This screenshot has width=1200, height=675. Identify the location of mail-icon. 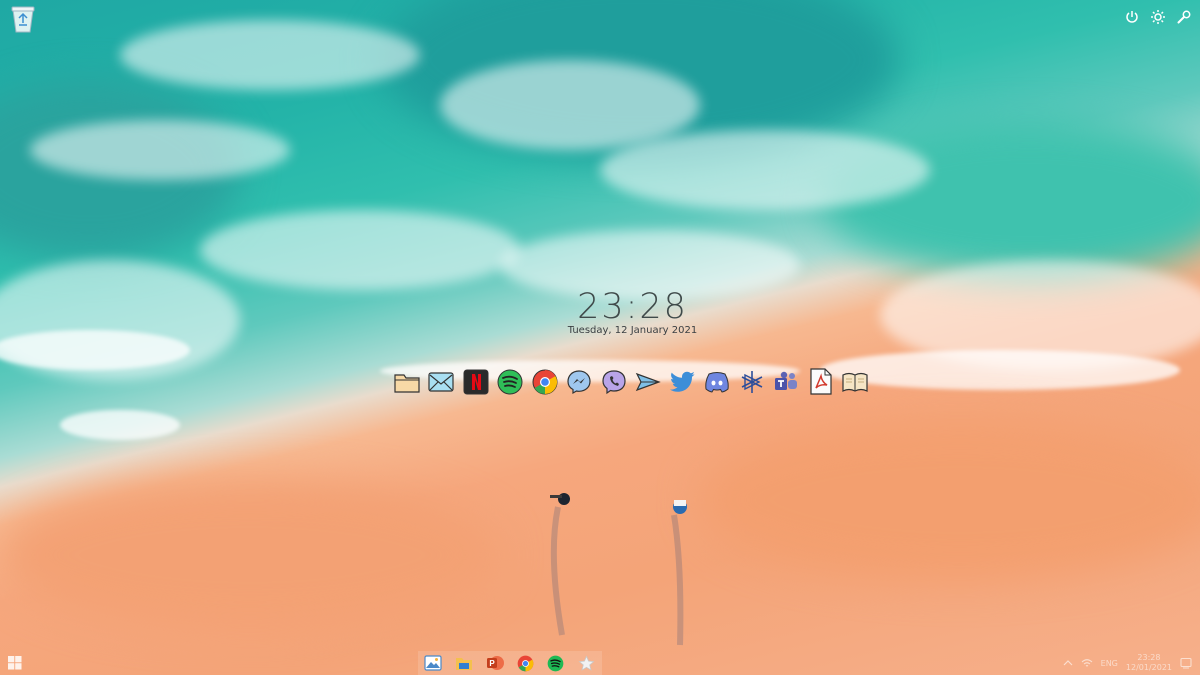
(441, 381).